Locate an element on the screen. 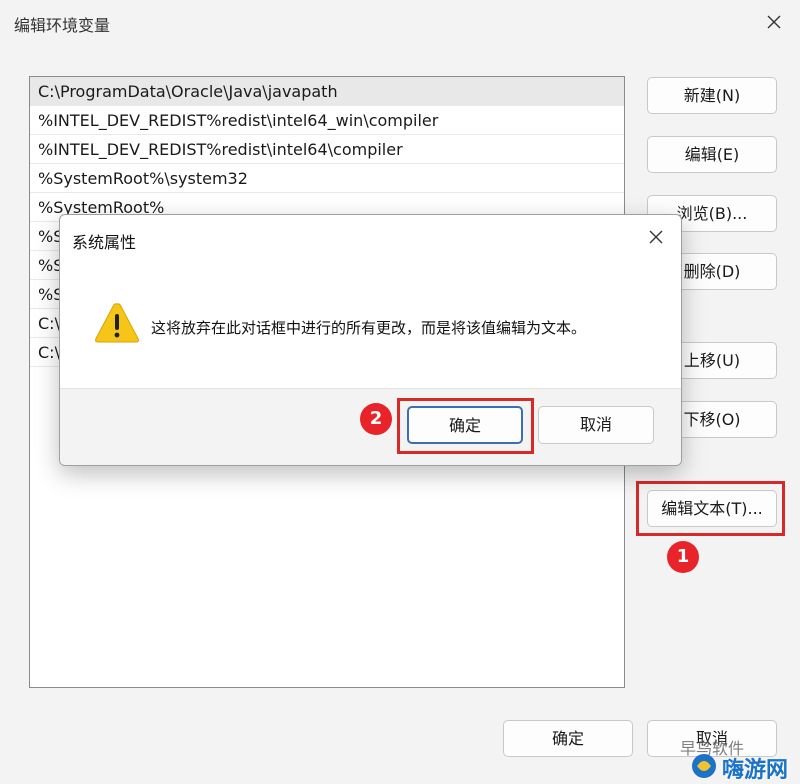 This screenshot has width=800, height=784. watermark-logo-icon is located at coordinates (704, 766).